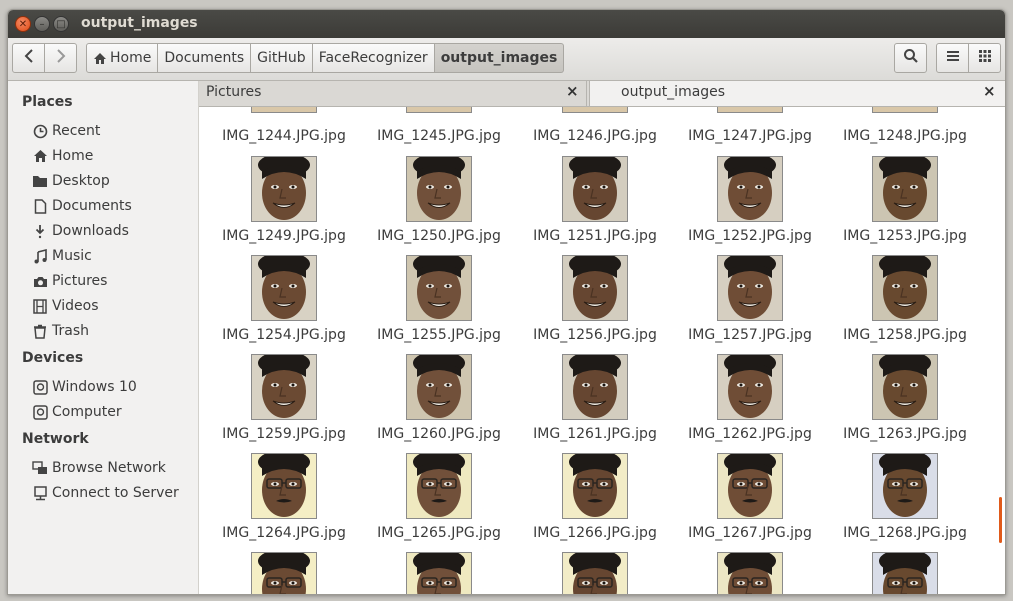  I want to click on sidebar-item-recent: Recent, so click(66, 131).